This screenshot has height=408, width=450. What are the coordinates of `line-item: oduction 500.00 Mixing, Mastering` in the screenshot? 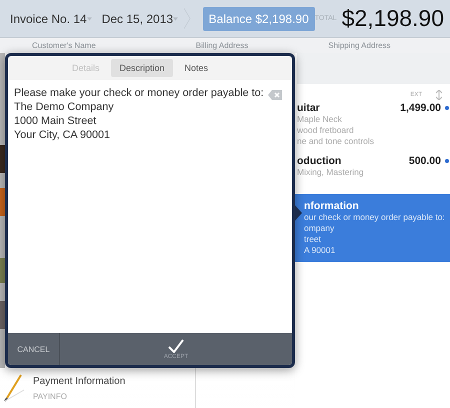 It's located at (373, 170).